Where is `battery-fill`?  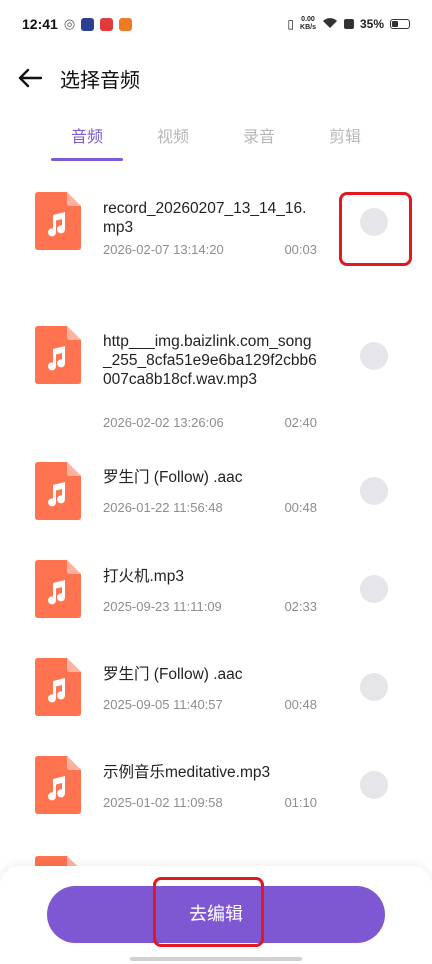
battery-fill is located at coordinates (395, 24).